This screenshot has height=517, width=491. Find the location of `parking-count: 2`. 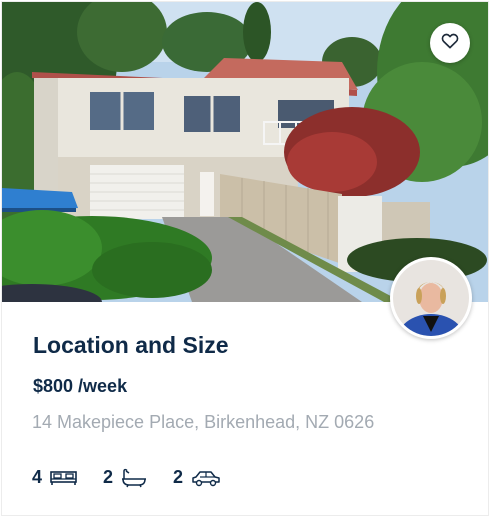

parking-count: 2 is located at coordinates (178, 477).